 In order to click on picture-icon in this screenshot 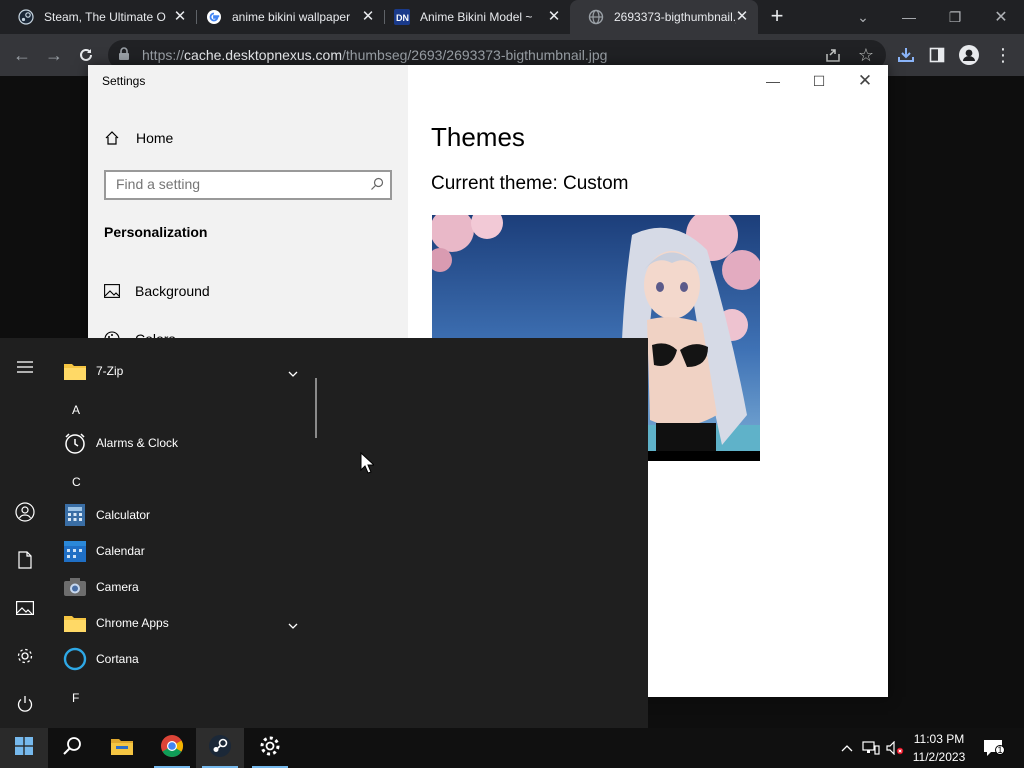, I will do `click(119, 291)`.